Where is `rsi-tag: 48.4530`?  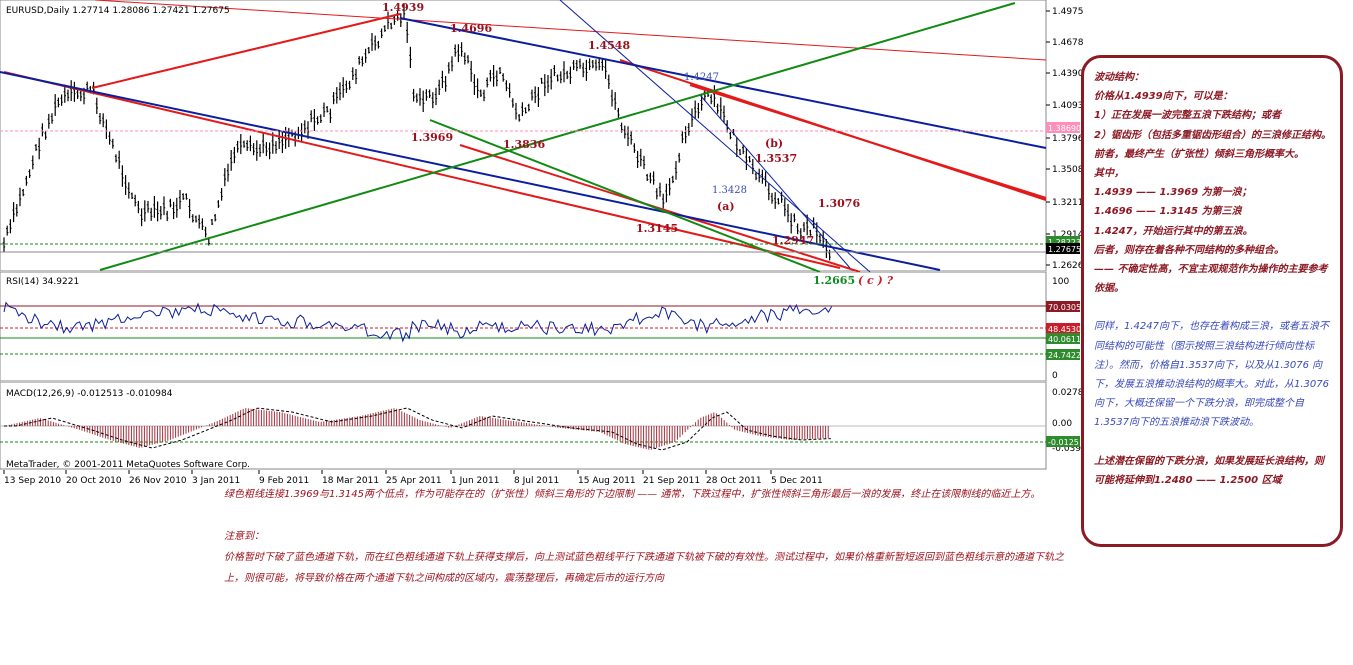
rsi-tag: 48.4530 is located at coordinates (1064, 329).